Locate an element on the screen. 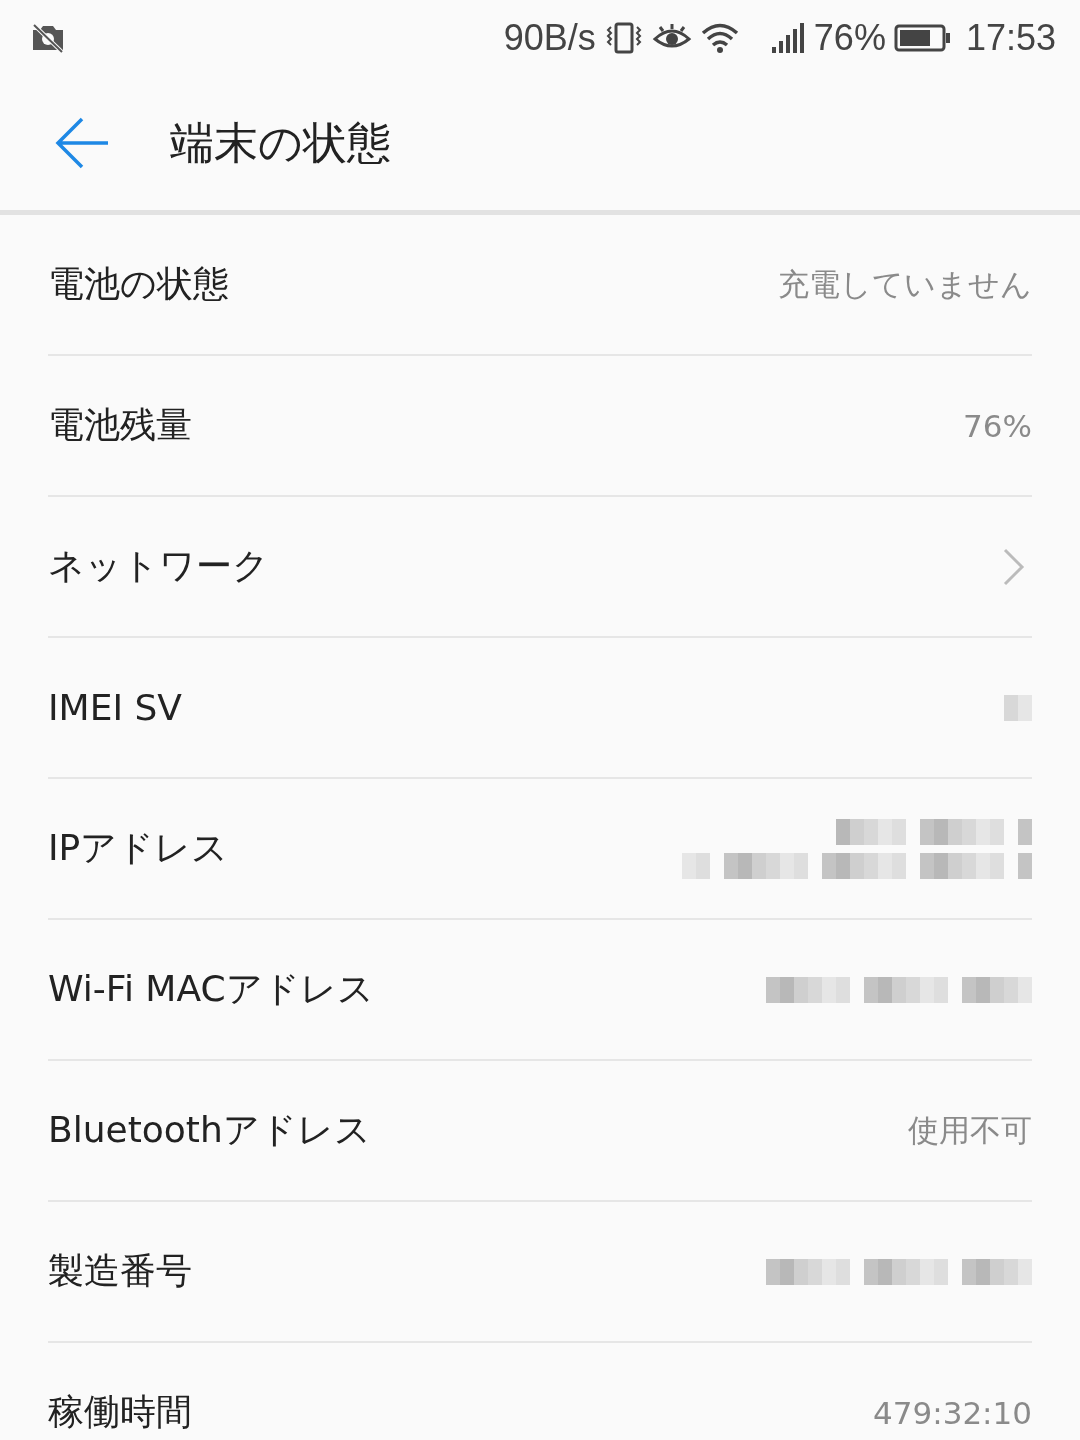  item-value: 76% is located at coordinates (997, 425).